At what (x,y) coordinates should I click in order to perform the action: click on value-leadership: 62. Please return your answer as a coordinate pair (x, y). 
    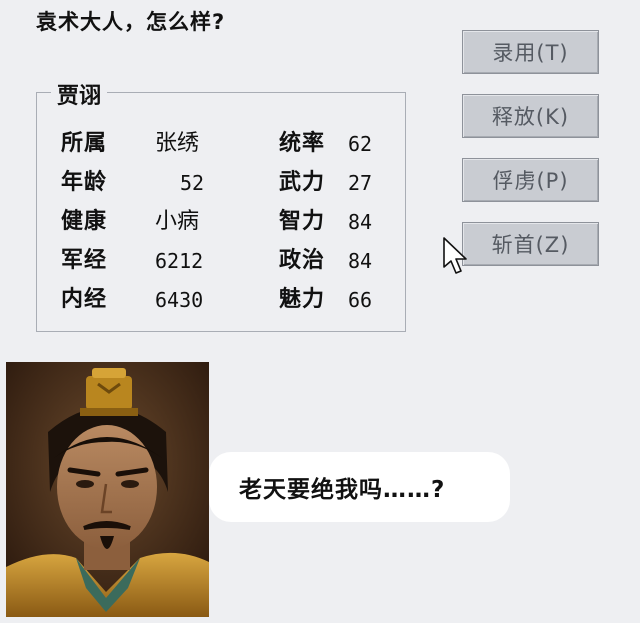
    Looking at the image, I should click on (360, 144).